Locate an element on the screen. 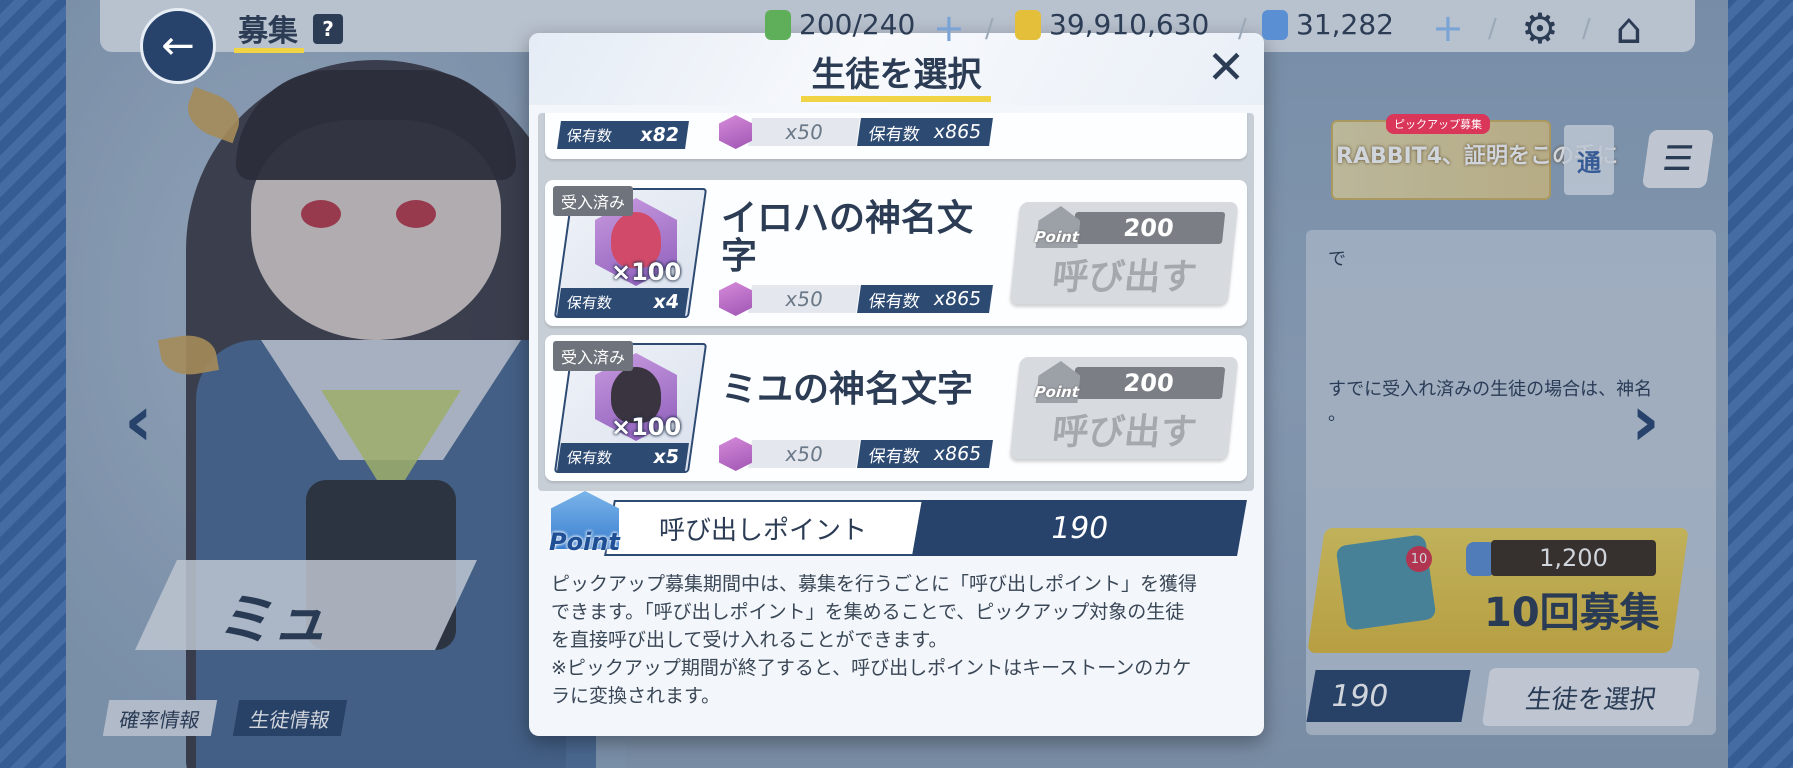 Image resolution: width=1793 pixels, height=768 pixels. modal-title-underline is located at coordinates (896, 99).